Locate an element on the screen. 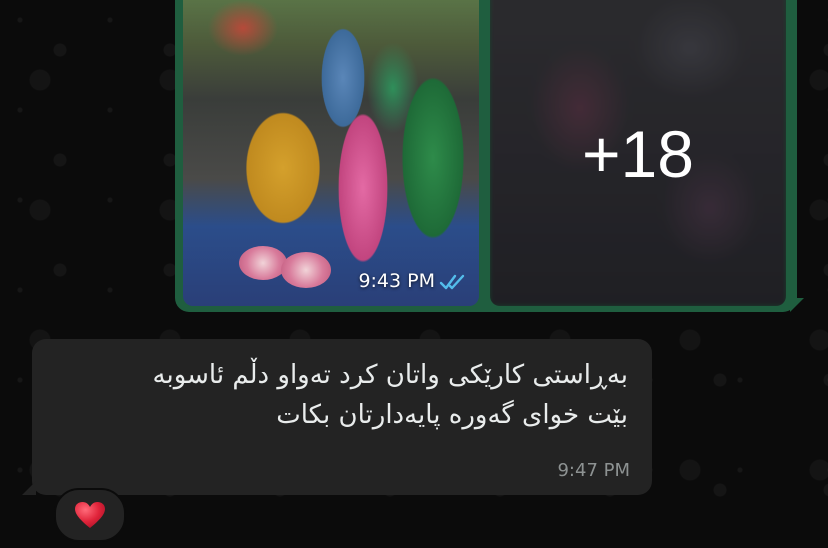  message-timestamp: 9:47 PM is located at coordinates (593, 470).